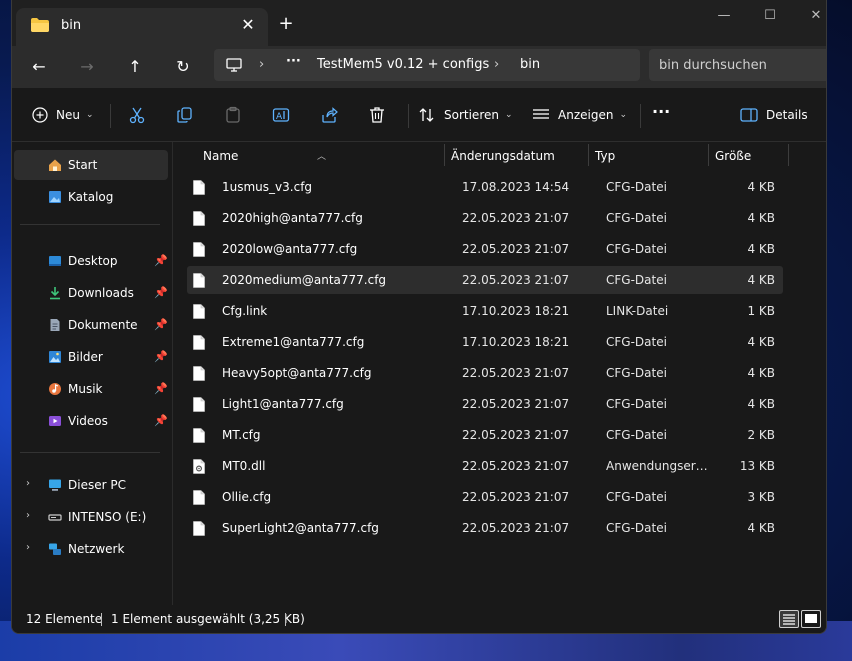 Image resolution: width=852 pixels, height=661 pixels. Describe the element at coordinates (300, 528) in the screenshot. I see `file-name: SuperLight2@anta777.cfg` at that location.